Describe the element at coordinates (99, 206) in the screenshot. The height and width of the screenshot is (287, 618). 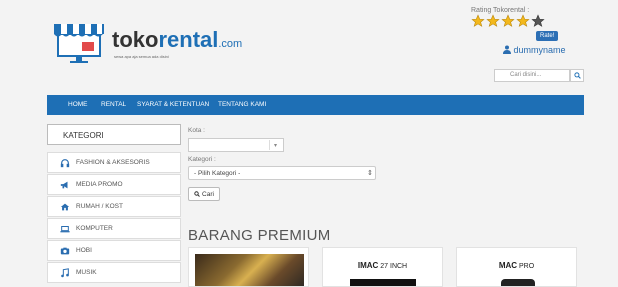
I see `sidebar-item-label: RUMAH / KOST` at that location.